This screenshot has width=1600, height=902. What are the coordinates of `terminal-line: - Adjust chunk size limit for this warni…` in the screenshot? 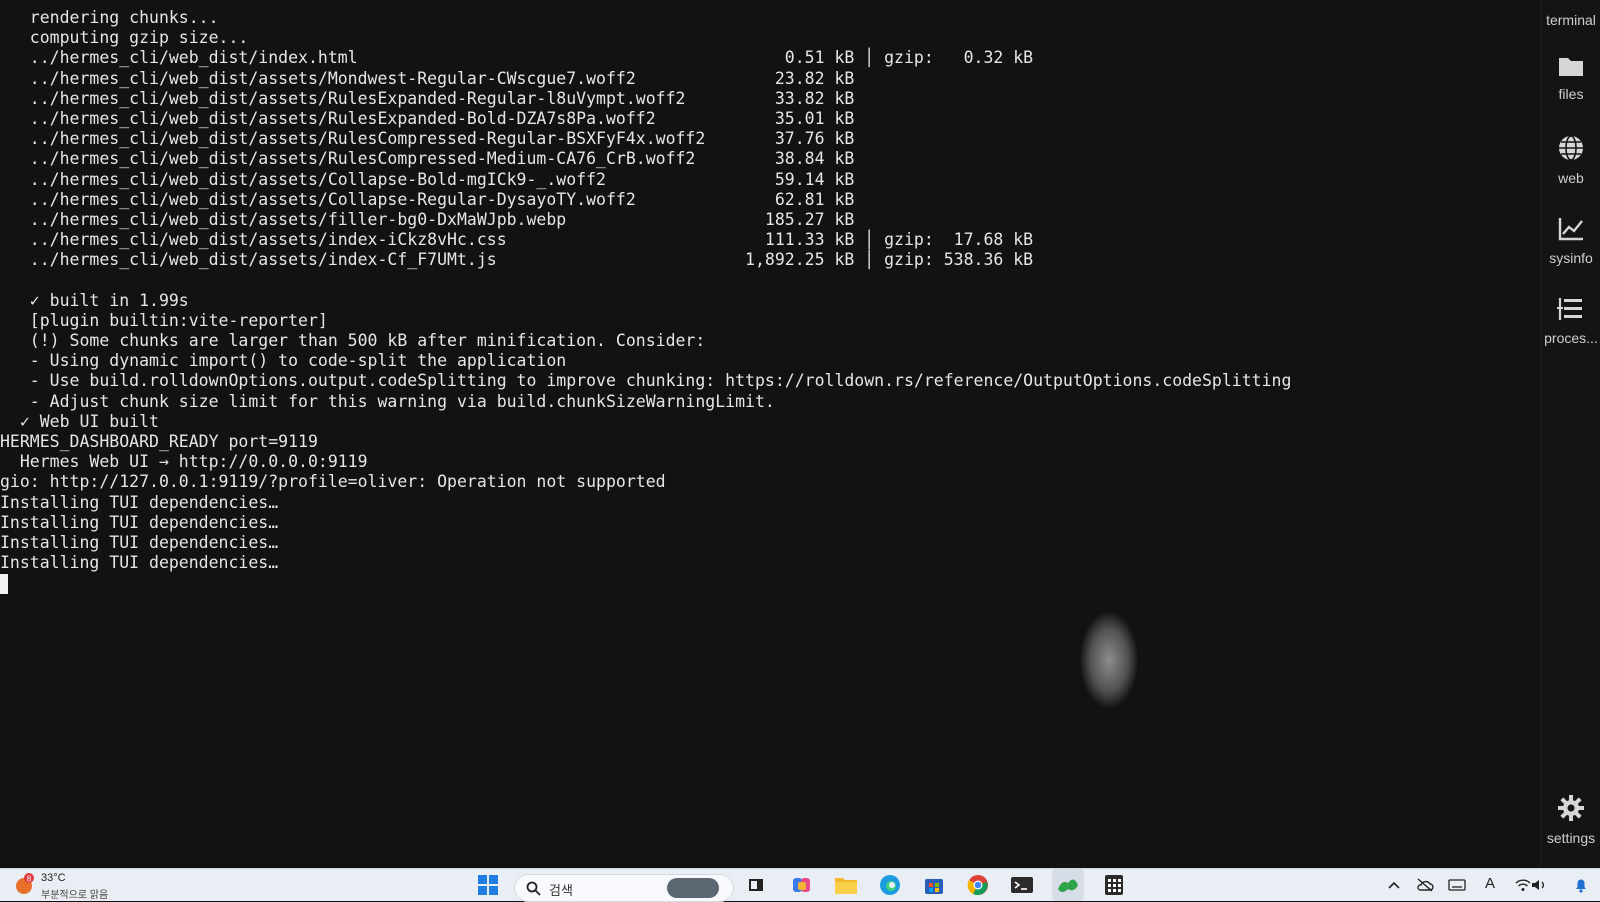 It's located at (387, 401).